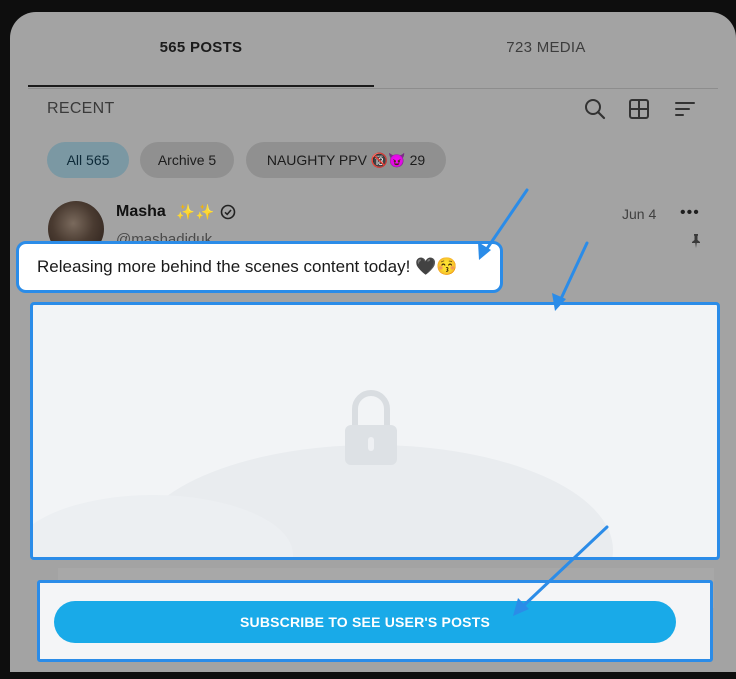 The image size is (736, 679). Describe the element at coordinates (81, 108) in the screenshot. I see `section-title: RECENT` at that location.